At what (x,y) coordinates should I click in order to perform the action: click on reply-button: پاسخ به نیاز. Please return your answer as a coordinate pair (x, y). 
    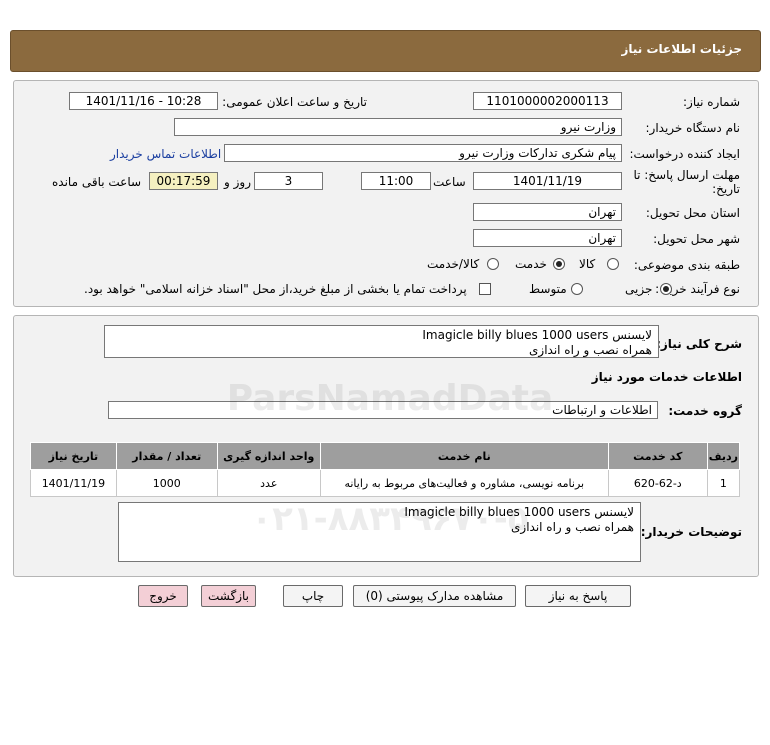
    Looking at the image, I should click on (578, 596).